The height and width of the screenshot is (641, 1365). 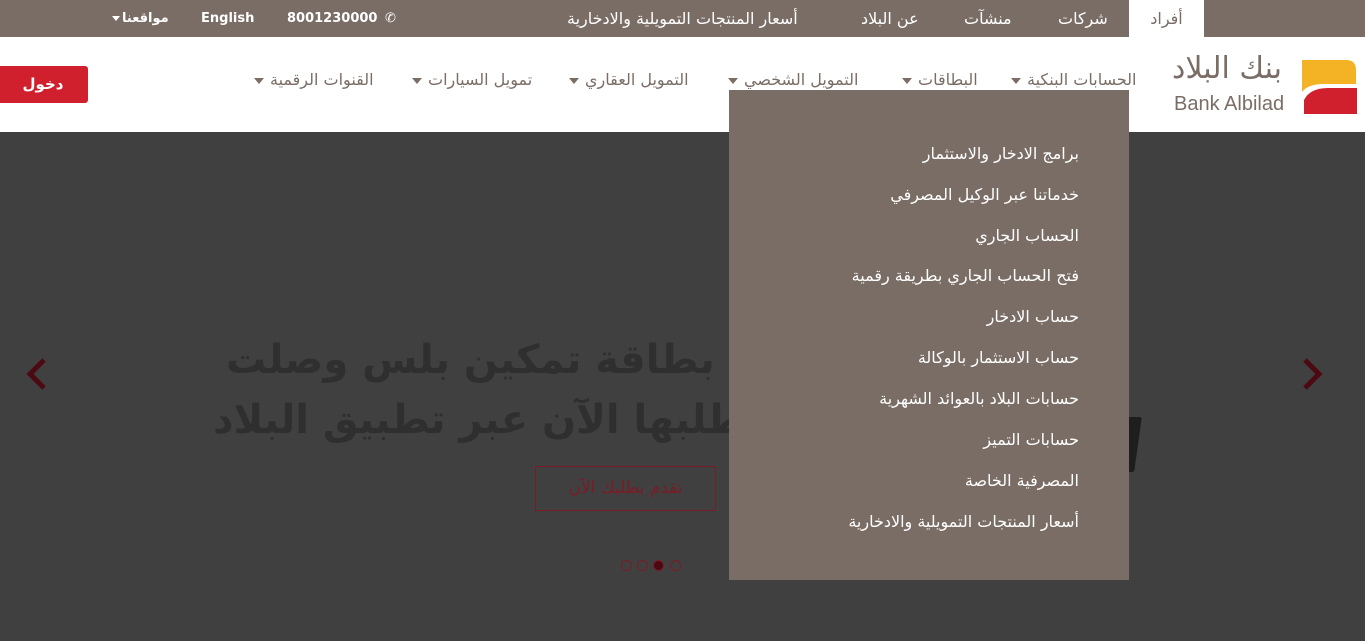 I want to click on locations-dropdown: مواقعنا, so click(x=140, y=18).